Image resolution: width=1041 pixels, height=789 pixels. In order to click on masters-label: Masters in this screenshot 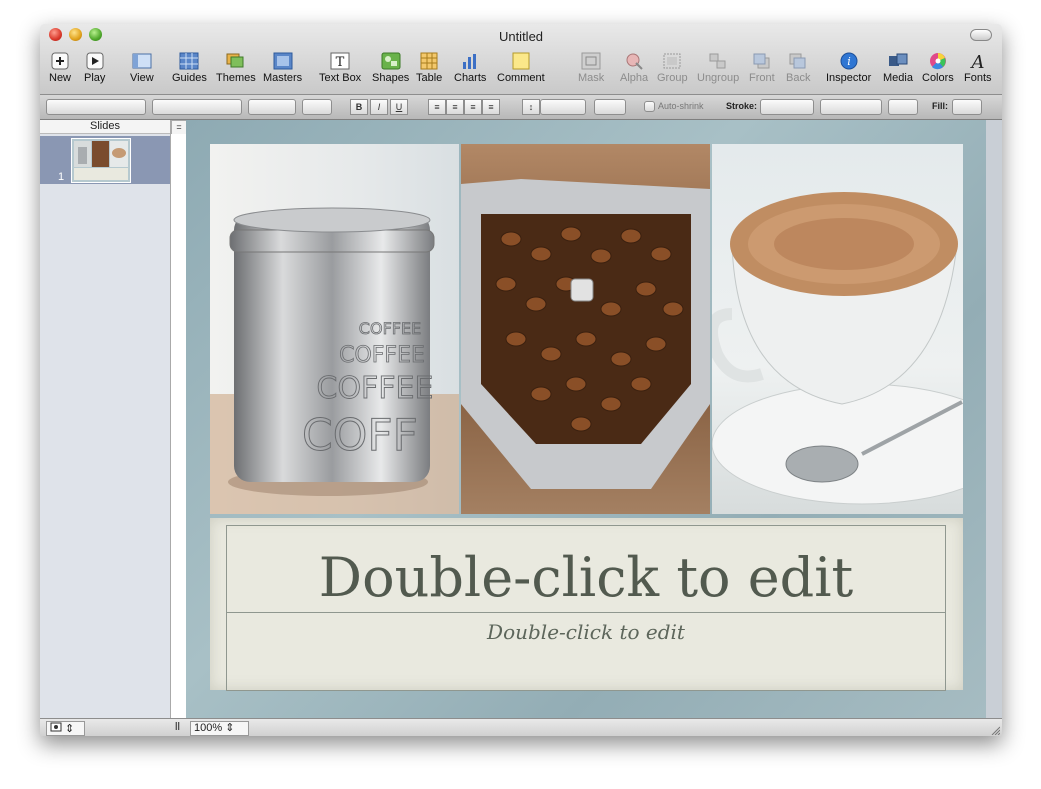, I will do `click(283, 78)`.